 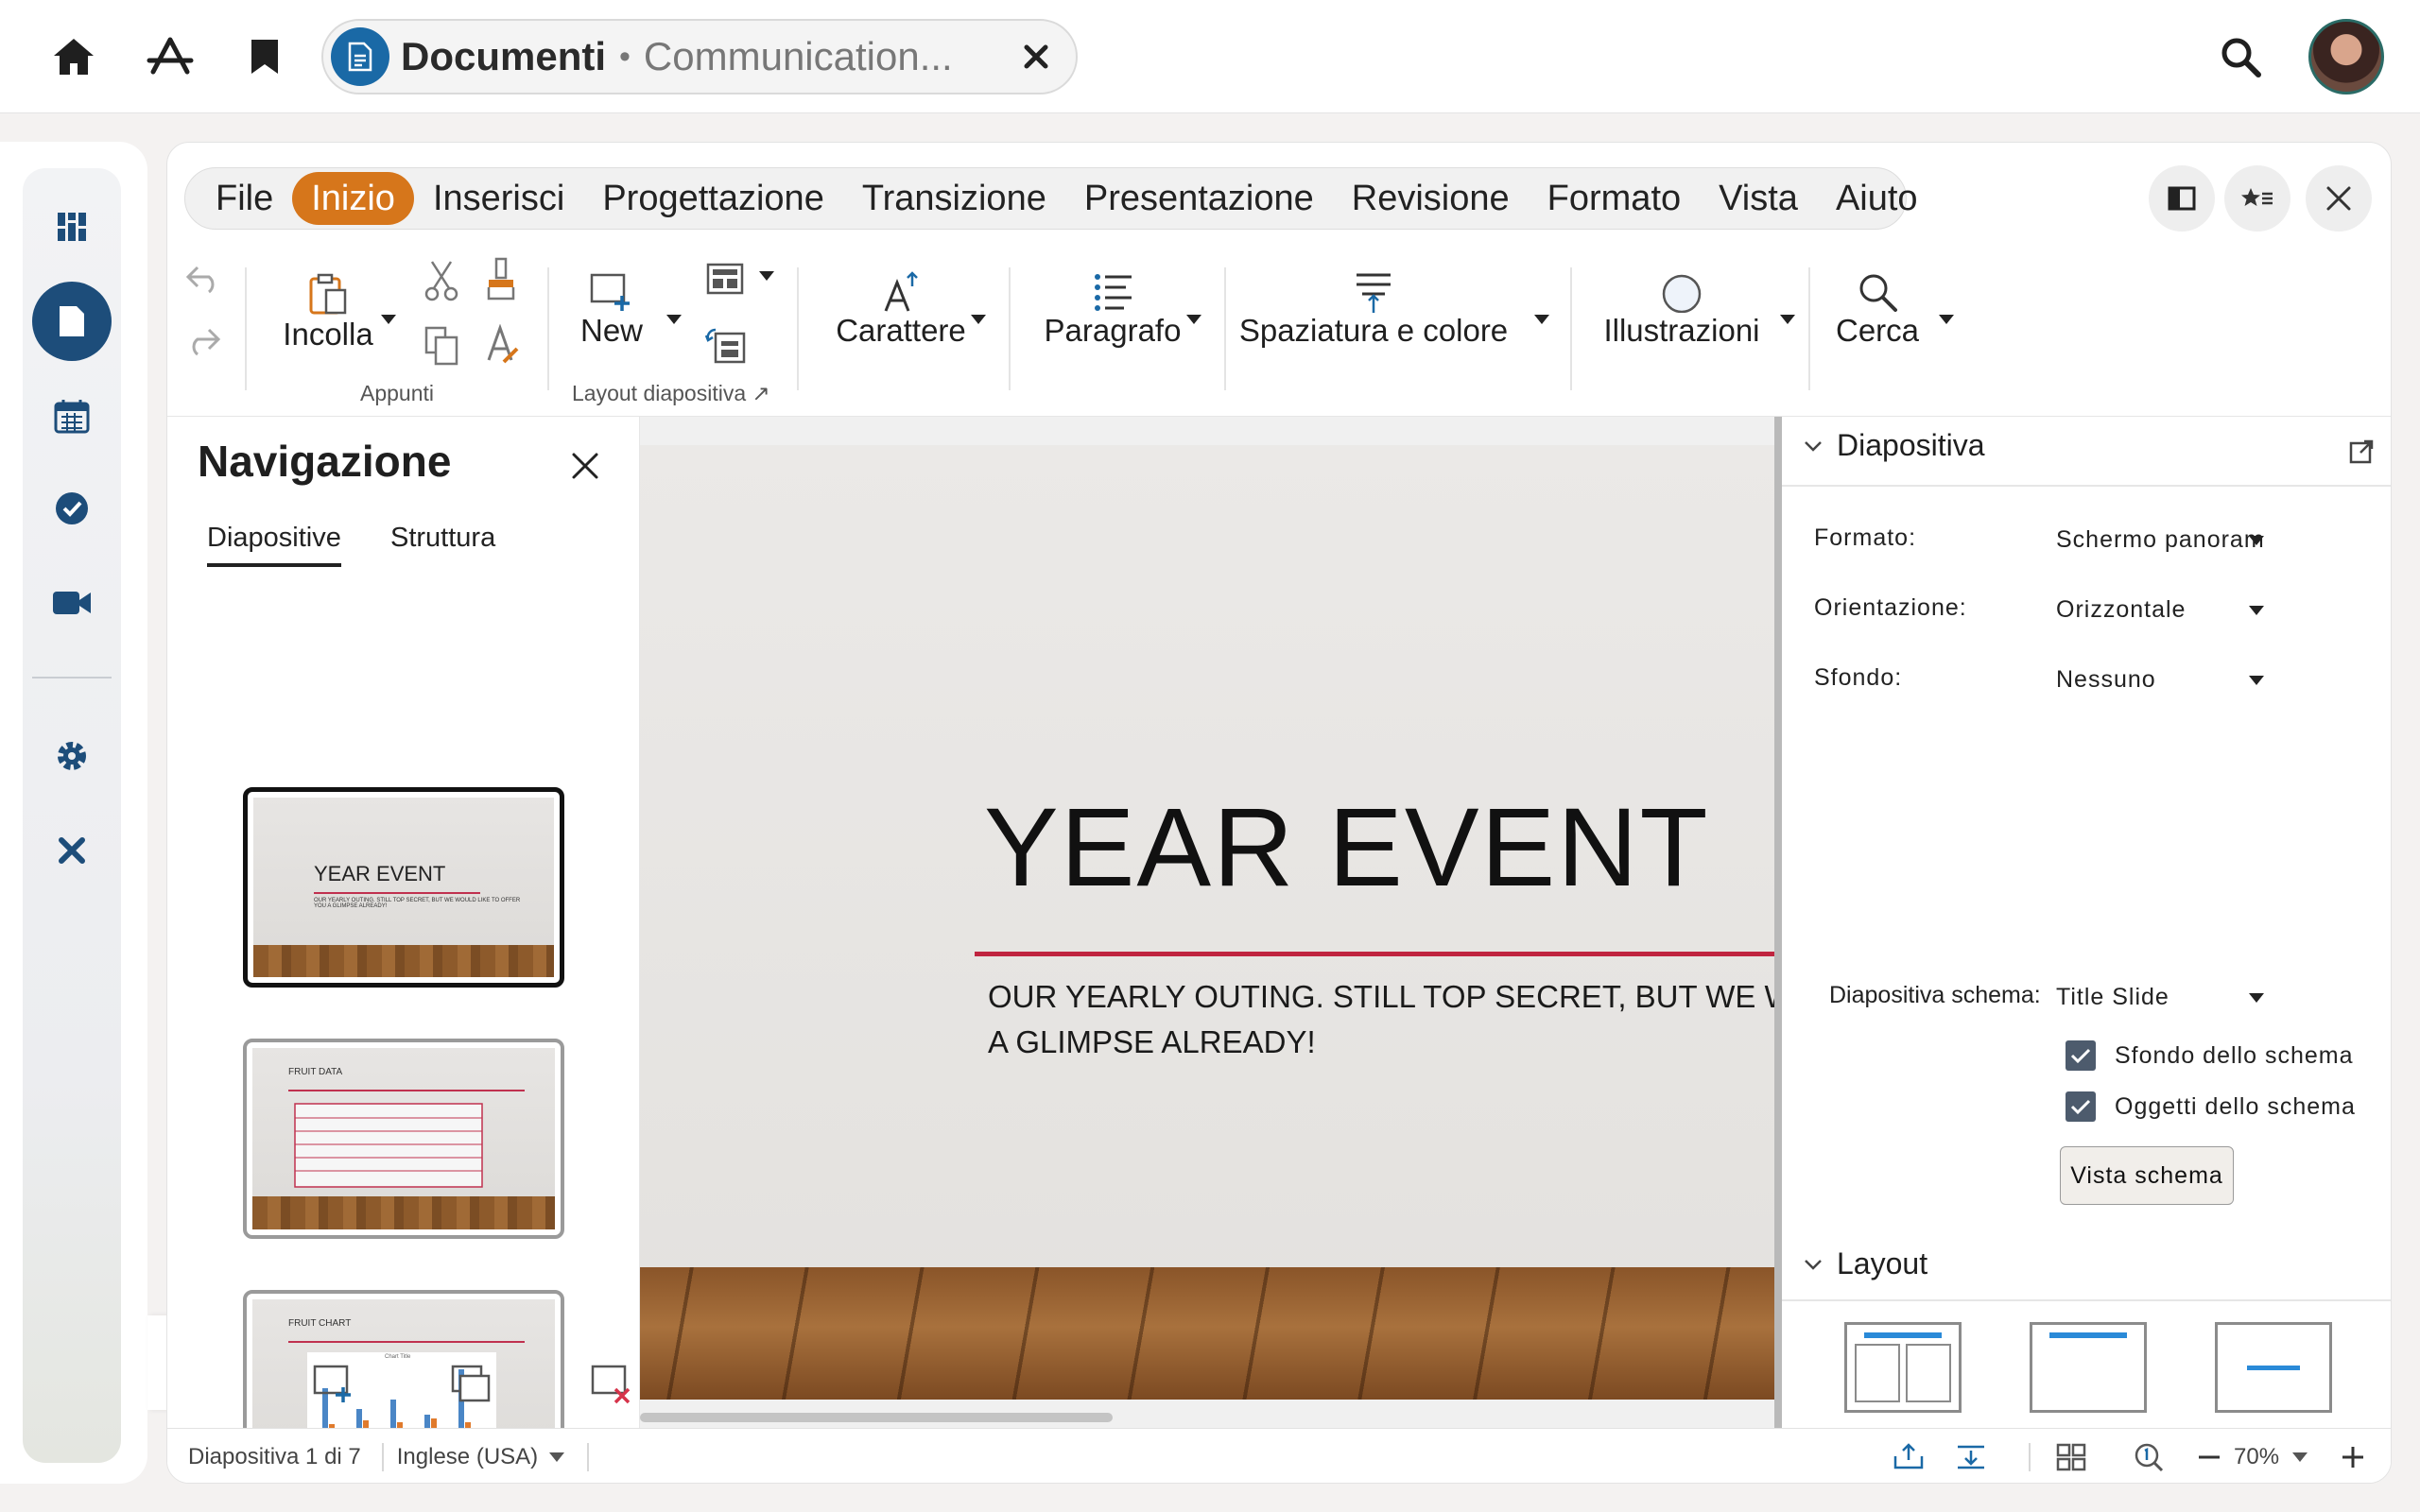 What do you see at coordinates (2353, 1457) in the screenshot?
I see `zoom-in-icon` at bounding box center [2353, 1457].